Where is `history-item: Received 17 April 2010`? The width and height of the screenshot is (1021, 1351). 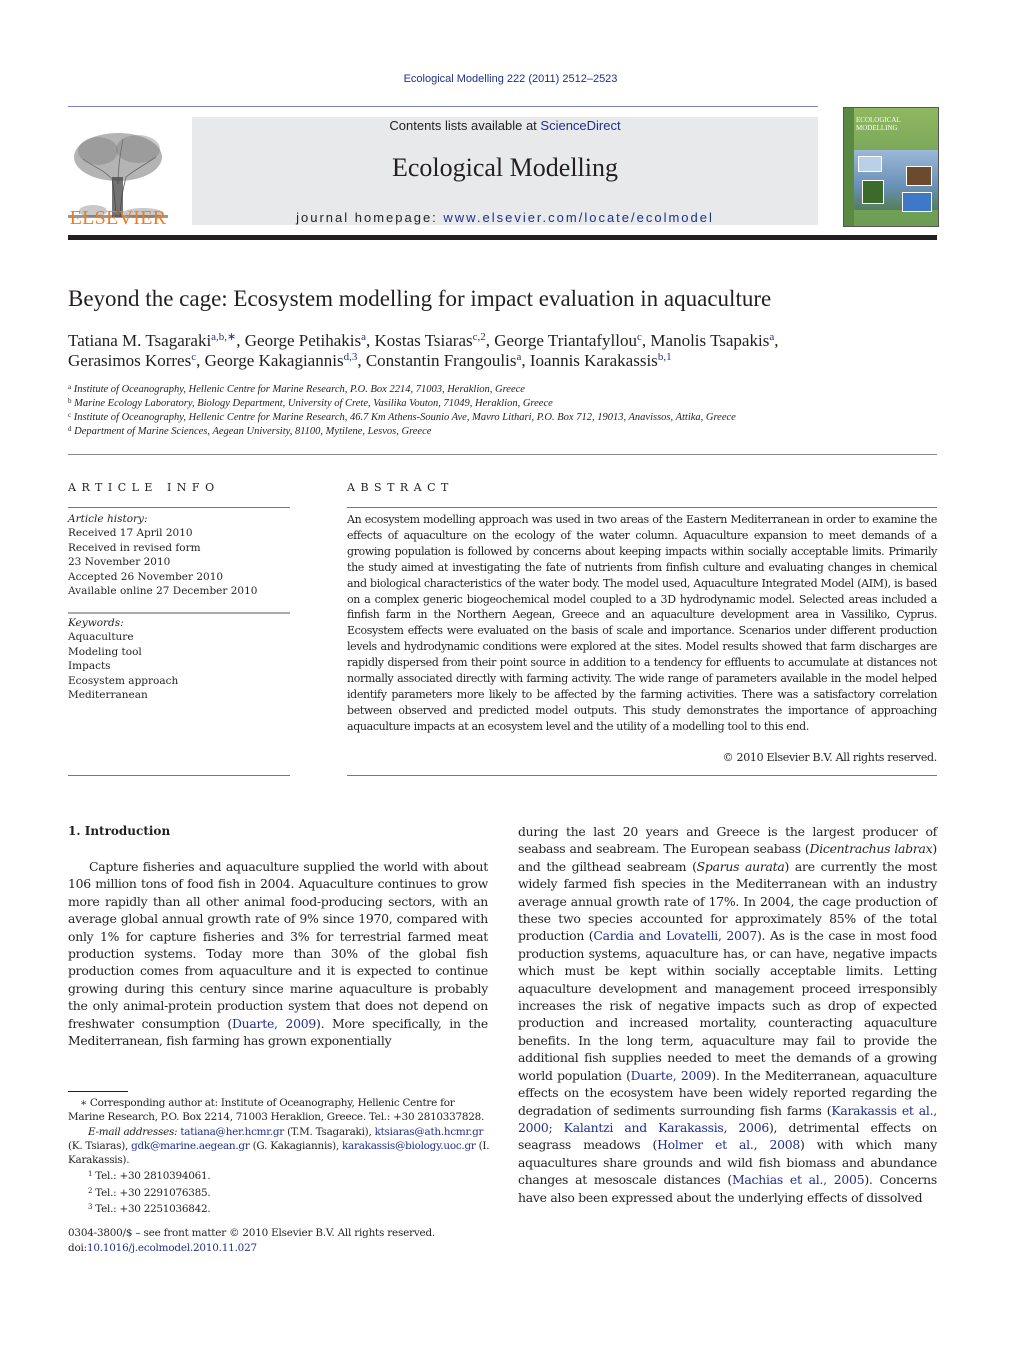 history-item: Received 17 April 2010 is located at coordinates (130, 533).